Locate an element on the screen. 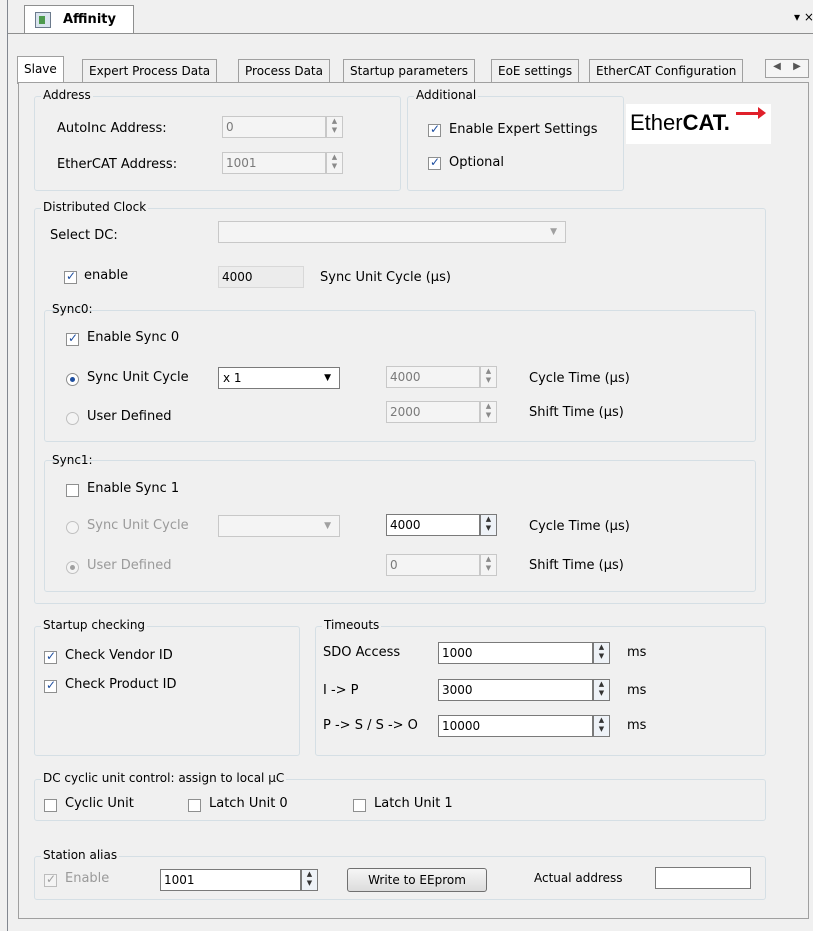 This screenshot has width=813, height=931. tab-ethercat-configuration: EtherCAT Configuration is located at coordinates (666, 71).